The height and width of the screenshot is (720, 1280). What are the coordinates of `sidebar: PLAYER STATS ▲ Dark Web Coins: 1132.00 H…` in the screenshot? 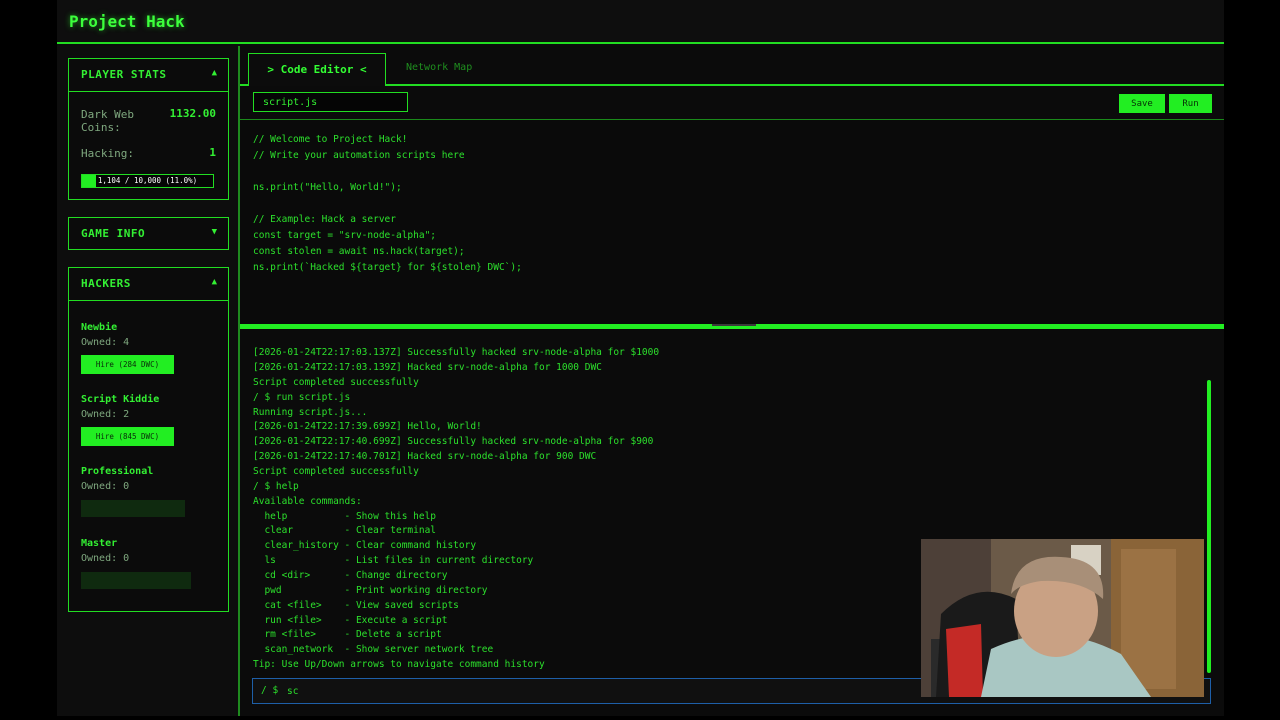 It's located at (148, 381).